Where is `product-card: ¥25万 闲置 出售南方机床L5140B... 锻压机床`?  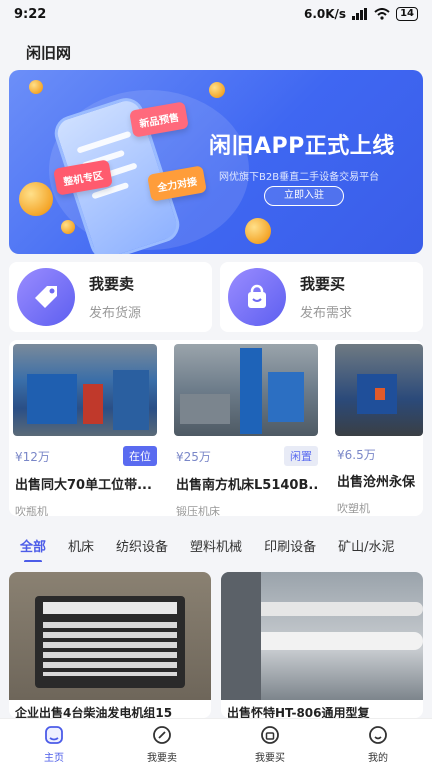
product-card: ¥25万 闲置 出售南方机床L5140B... 锻压机床 is located at coordinates (244, 428).